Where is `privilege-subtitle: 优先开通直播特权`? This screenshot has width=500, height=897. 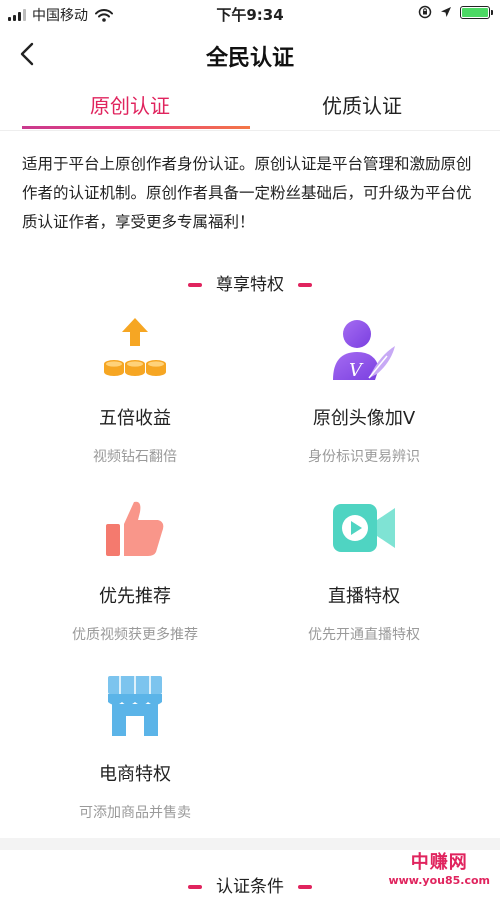 privilege-subtitle: 优先开通直播特权 is located at coordinates (364, 635).